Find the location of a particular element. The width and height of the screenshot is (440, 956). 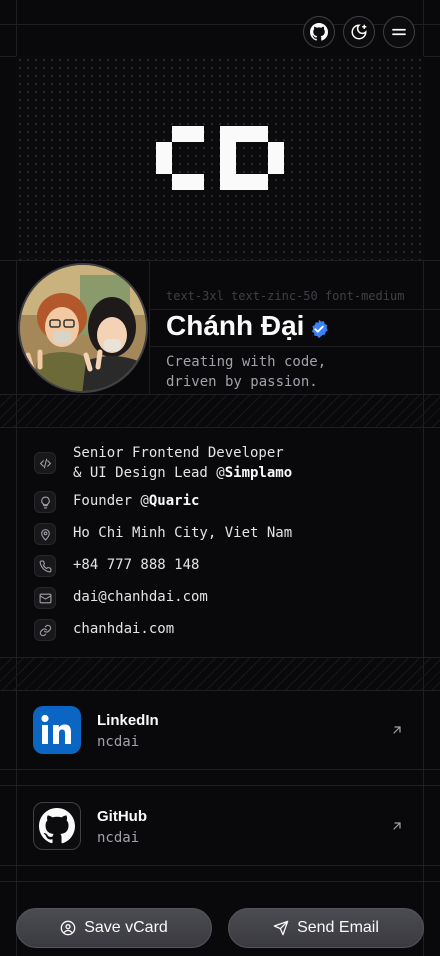

link-icon is located at coordinates (45, 630).